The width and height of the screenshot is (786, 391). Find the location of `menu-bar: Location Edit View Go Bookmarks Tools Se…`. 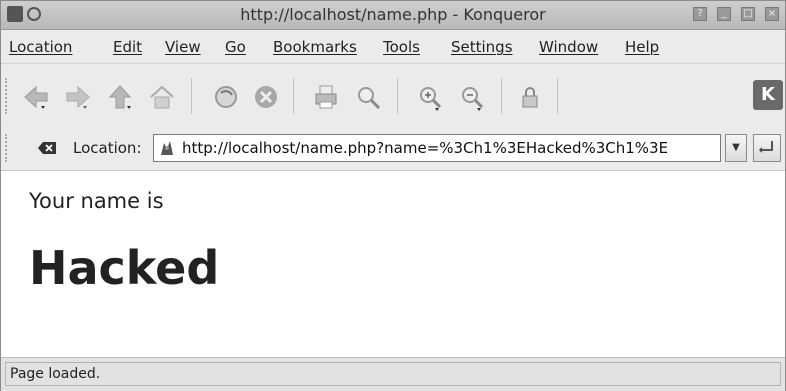

menu-bar: Location Edit View Go Bookmarks Tools Se… is located at coordinates (393, 46).